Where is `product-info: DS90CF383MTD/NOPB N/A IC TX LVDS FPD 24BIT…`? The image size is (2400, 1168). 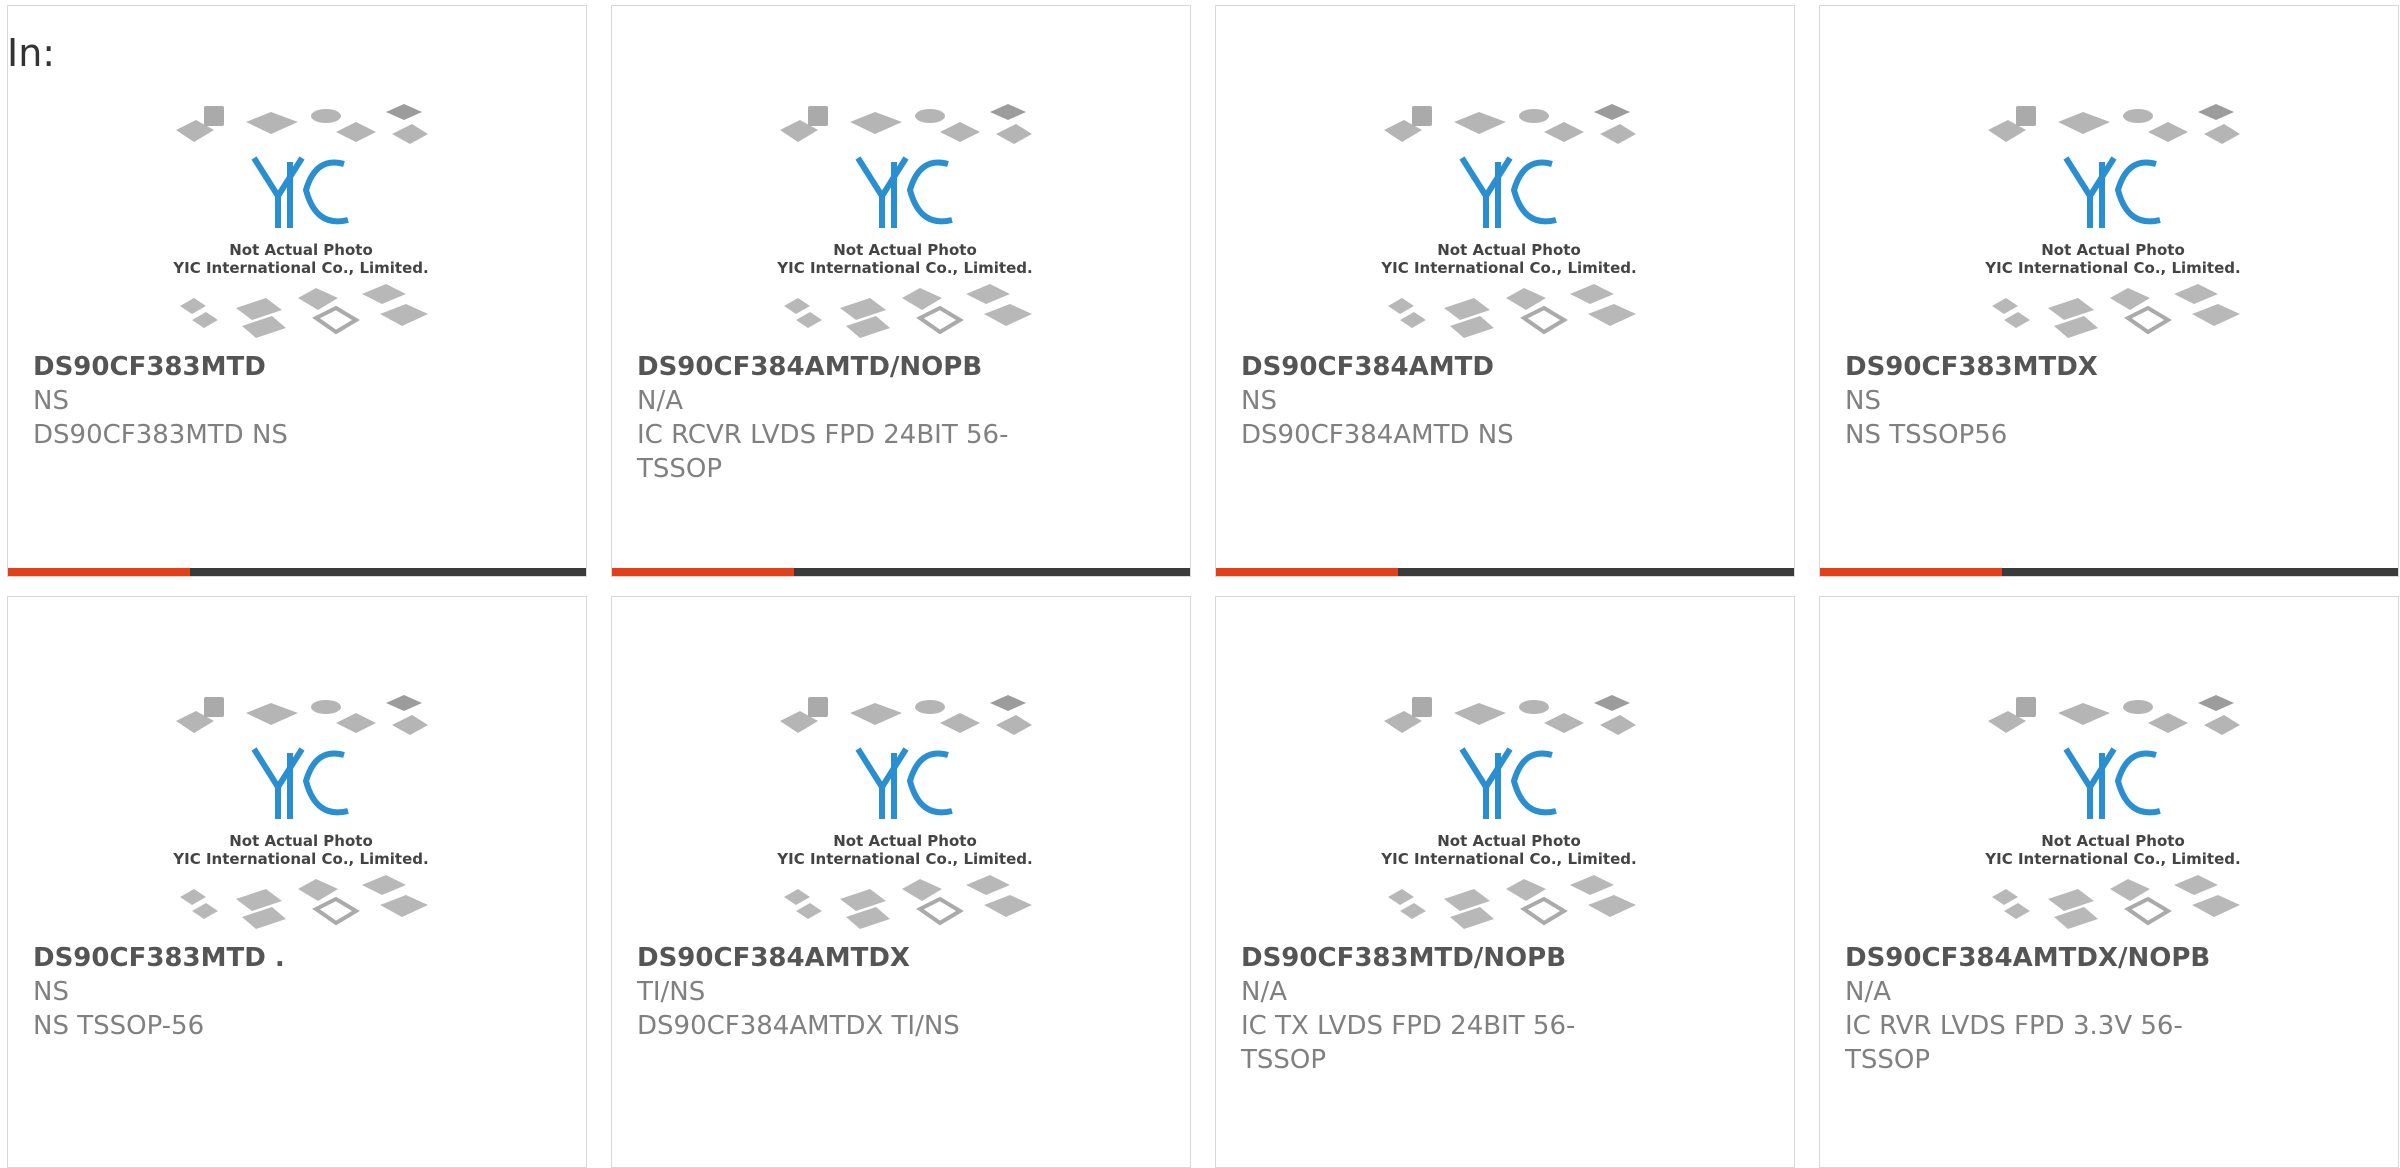
product-info: DS90CF383MTD/NOPB N/A IC TX LVDS FPD 24BIT… is located at coordinates (1505, 1009).